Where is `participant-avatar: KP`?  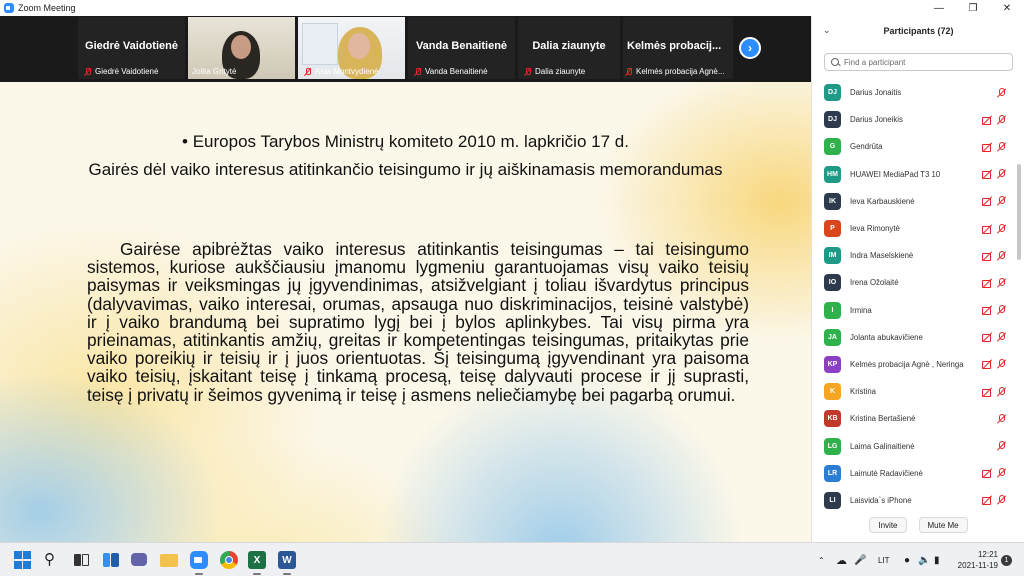
participant-avatar: KP is located at coordinates (832, 364).